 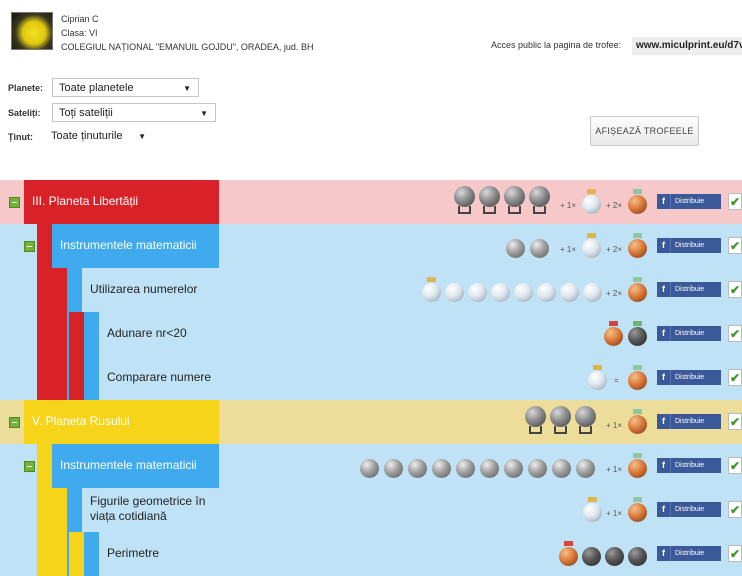 I want to click on row-label: V. Planeta Rusului, so click(x=132, y=421).